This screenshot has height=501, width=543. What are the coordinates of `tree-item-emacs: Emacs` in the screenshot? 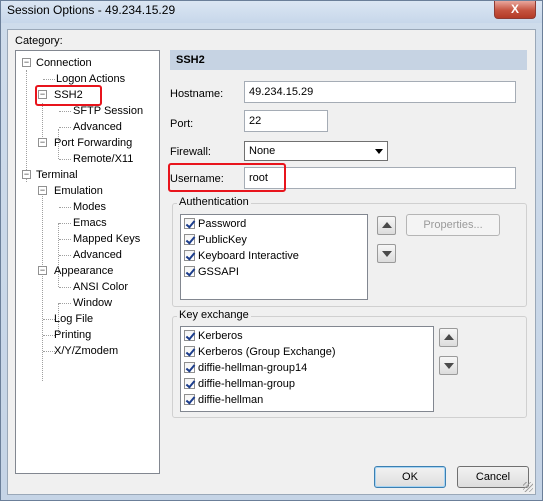 It's located at (90, 223).